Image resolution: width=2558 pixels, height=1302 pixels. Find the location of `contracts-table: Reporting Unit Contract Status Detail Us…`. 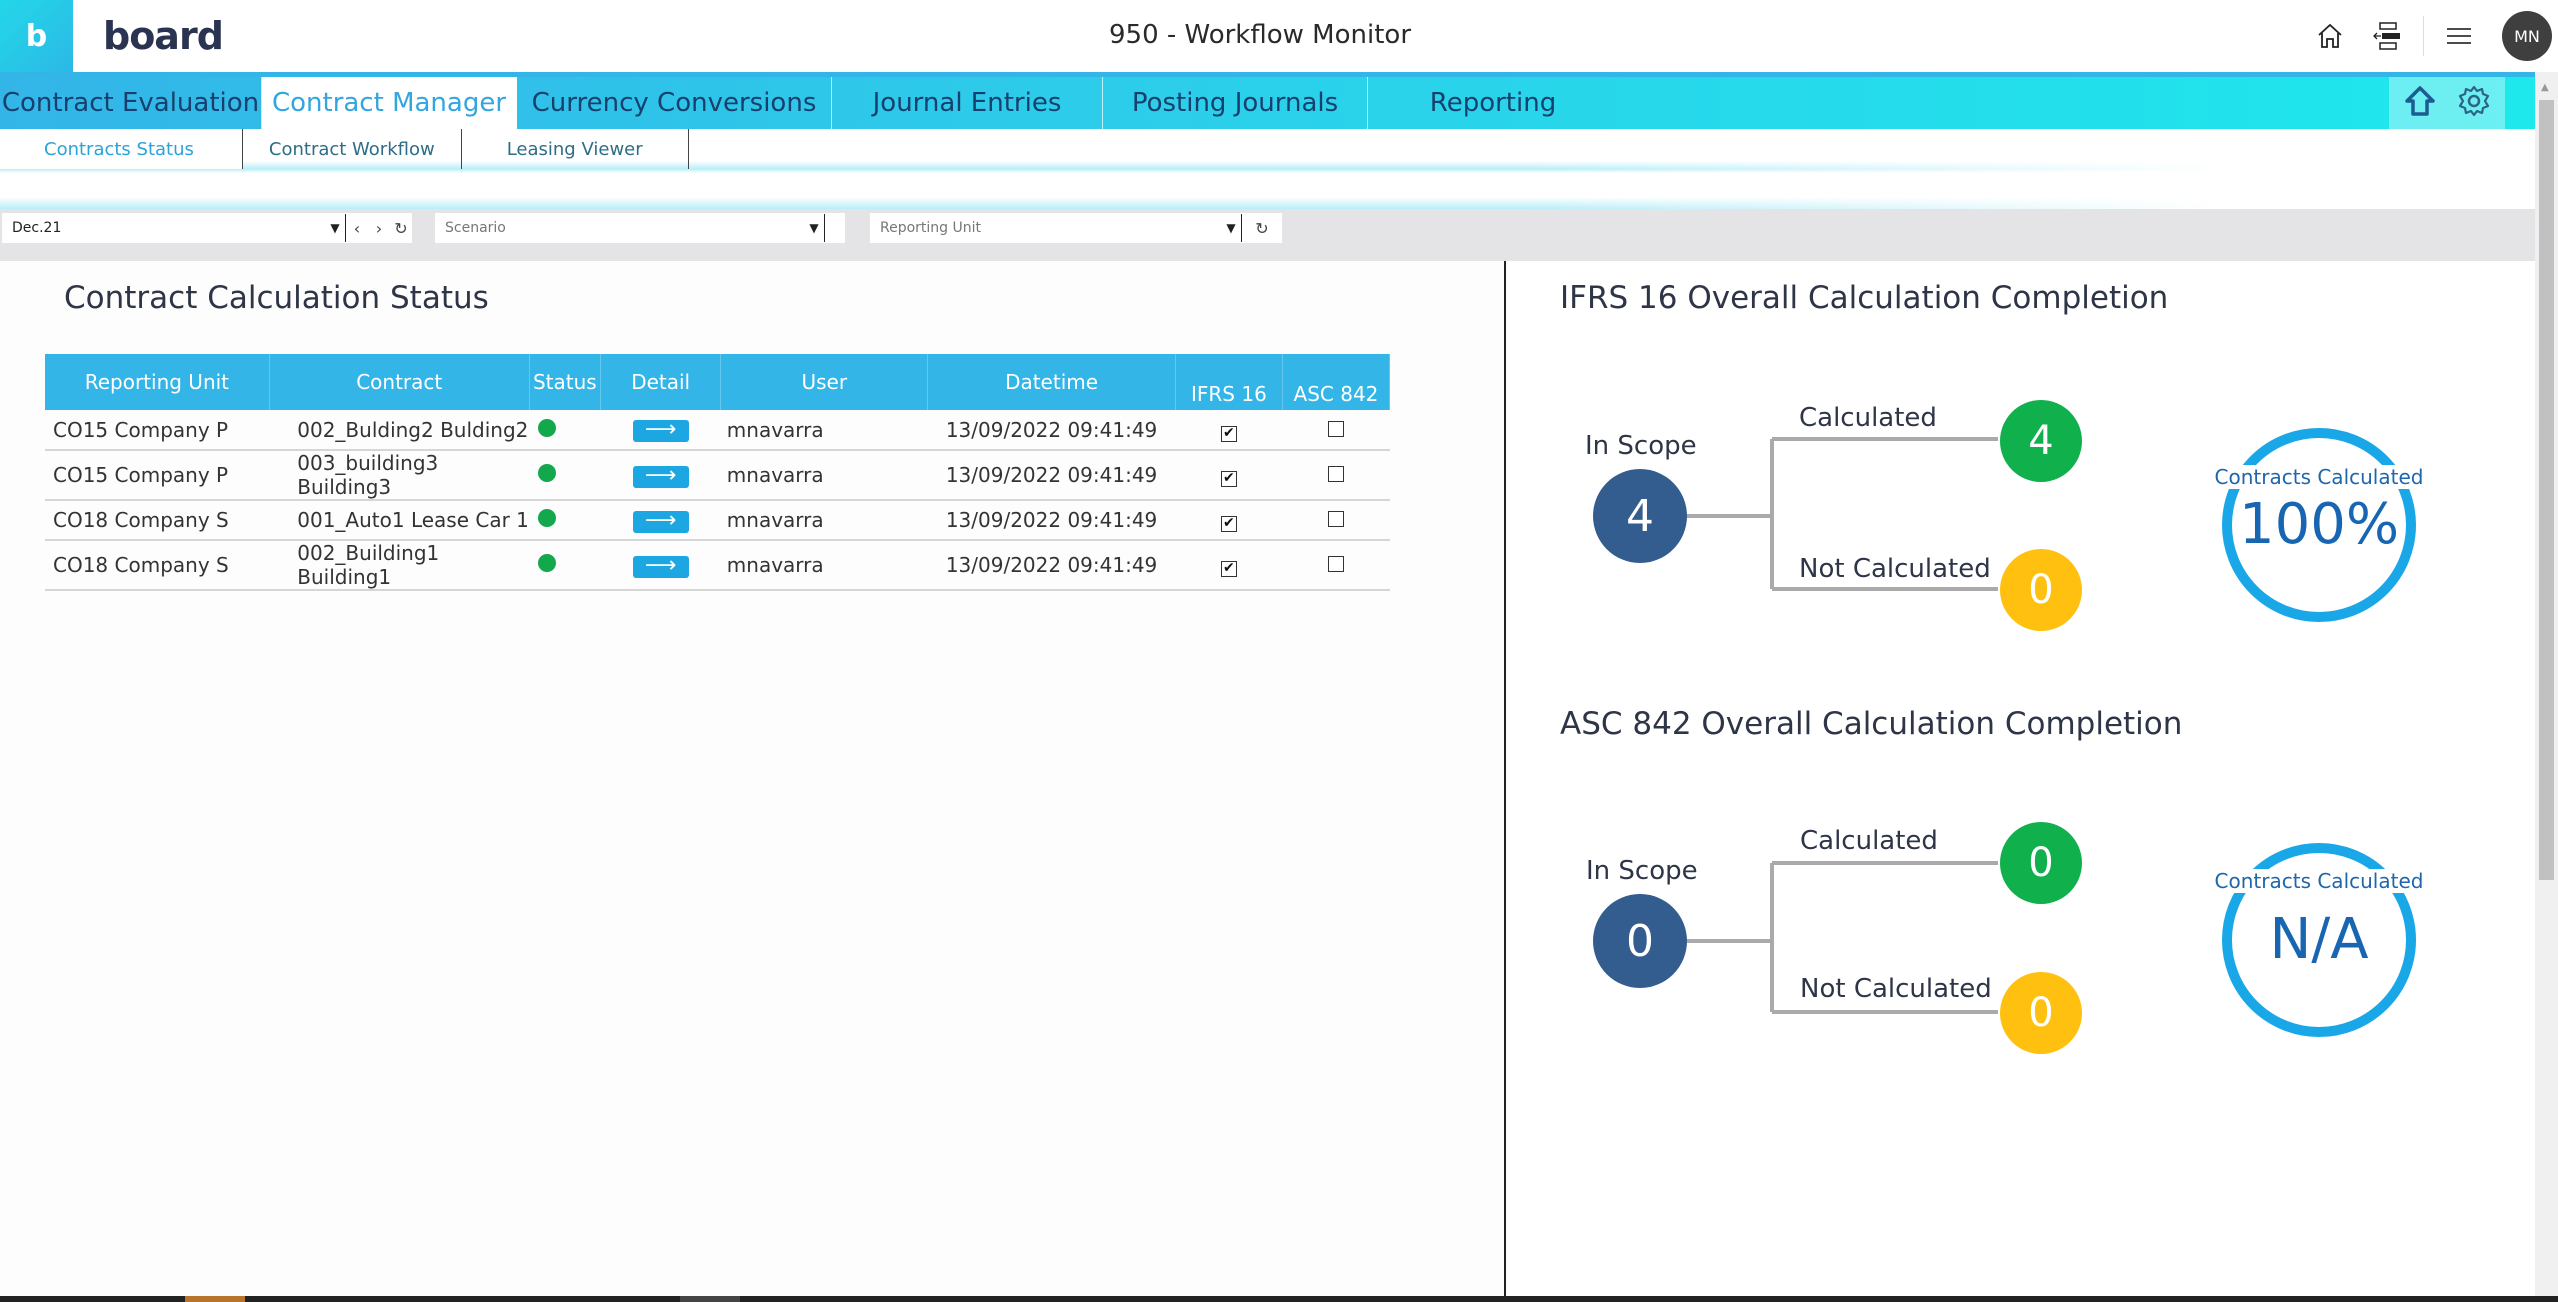

contracts-table: Reporting Unit Contract Status Detail Us… is located at coordinates (718, 472).